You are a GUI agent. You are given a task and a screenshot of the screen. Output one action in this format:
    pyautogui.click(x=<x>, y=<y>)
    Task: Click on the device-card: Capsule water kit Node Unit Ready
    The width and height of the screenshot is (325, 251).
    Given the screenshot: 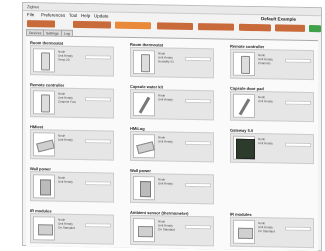 What is the action you would take?
    pyautogui.click(x=172, y=103)
    